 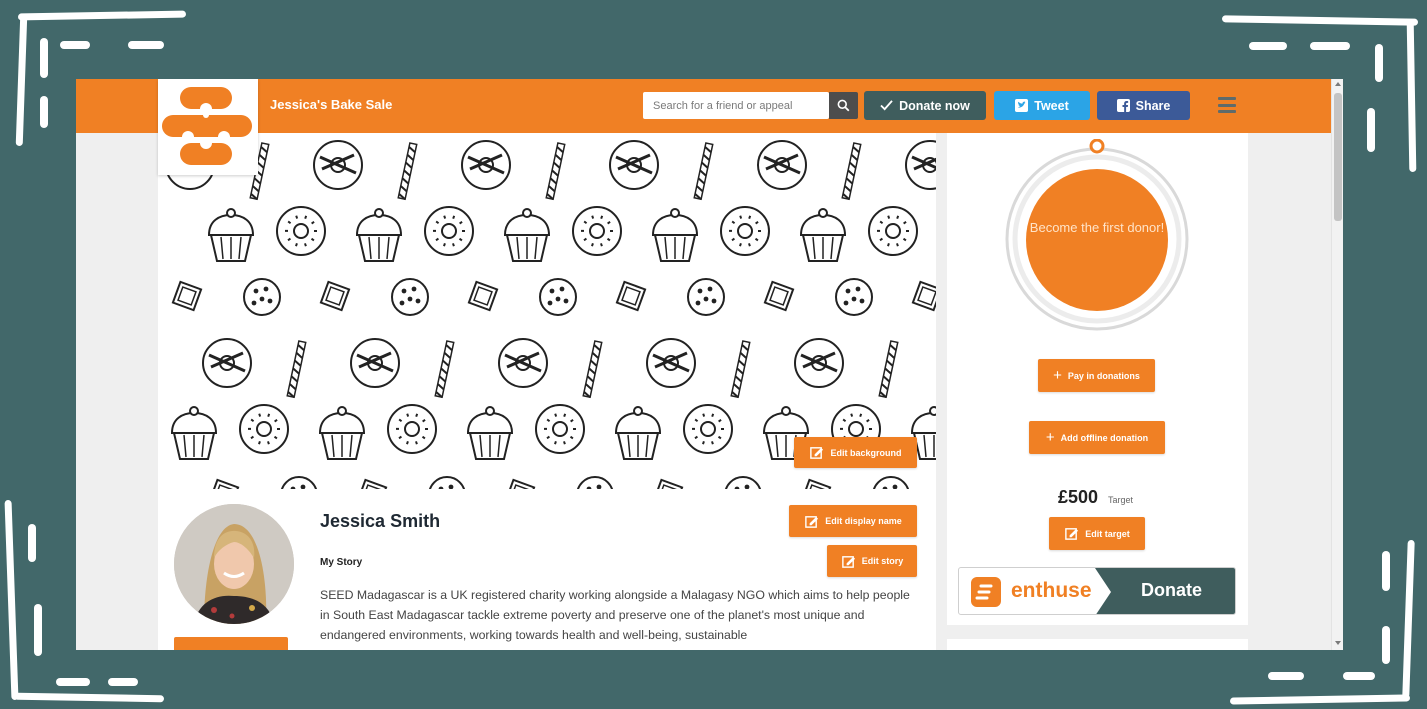 I want to click on pay-in-donations-label: Pay in donations, so click(x=1103, y=375).